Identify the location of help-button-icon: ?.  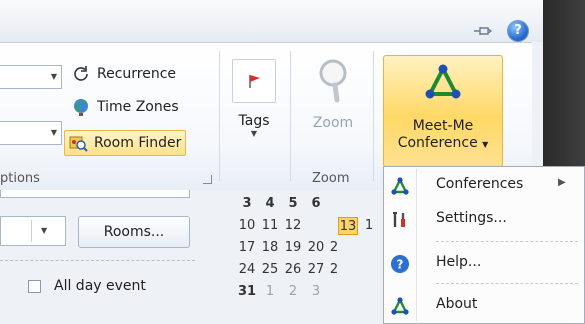
(518, 31).